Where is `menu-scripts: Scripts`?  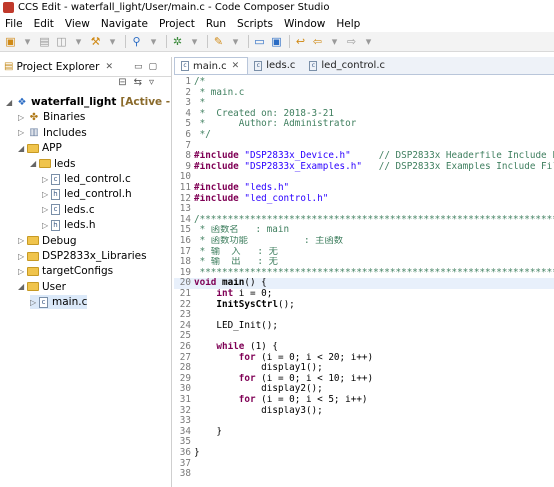
menu-scripts: Scripts is located at coordinates (255, 24).